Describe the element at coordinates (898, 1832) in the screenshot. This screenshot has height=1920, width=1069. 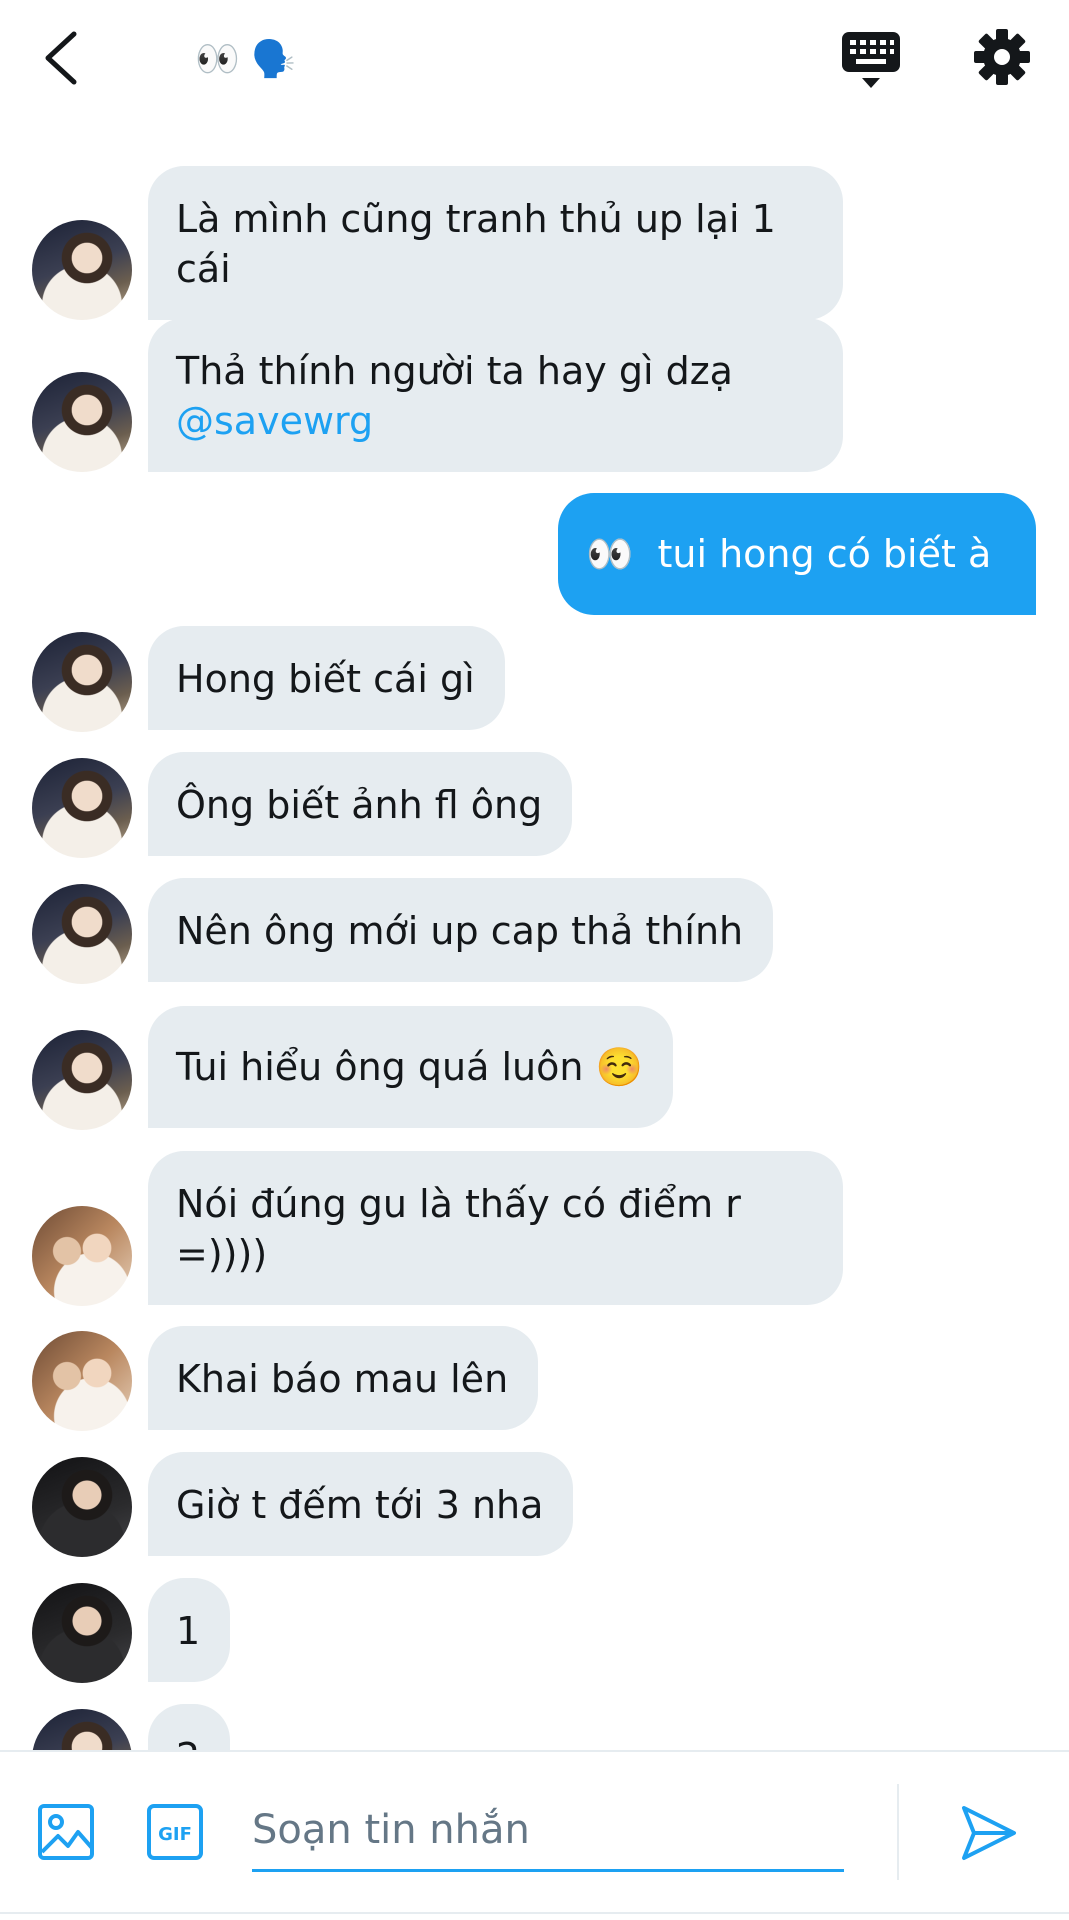
I see `composer-divider` at that location.